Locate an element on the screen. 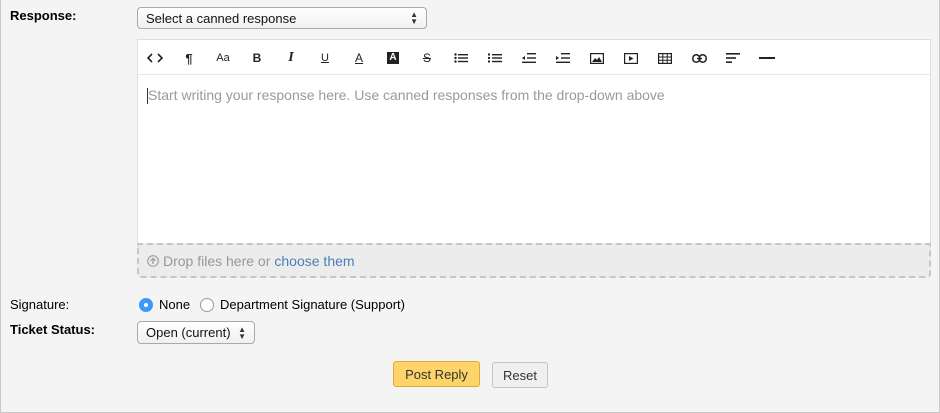 The height and width of the screenshot is (413, 940). file-dropzone: Drop files here or choose them is located at coordinates (534, 260).